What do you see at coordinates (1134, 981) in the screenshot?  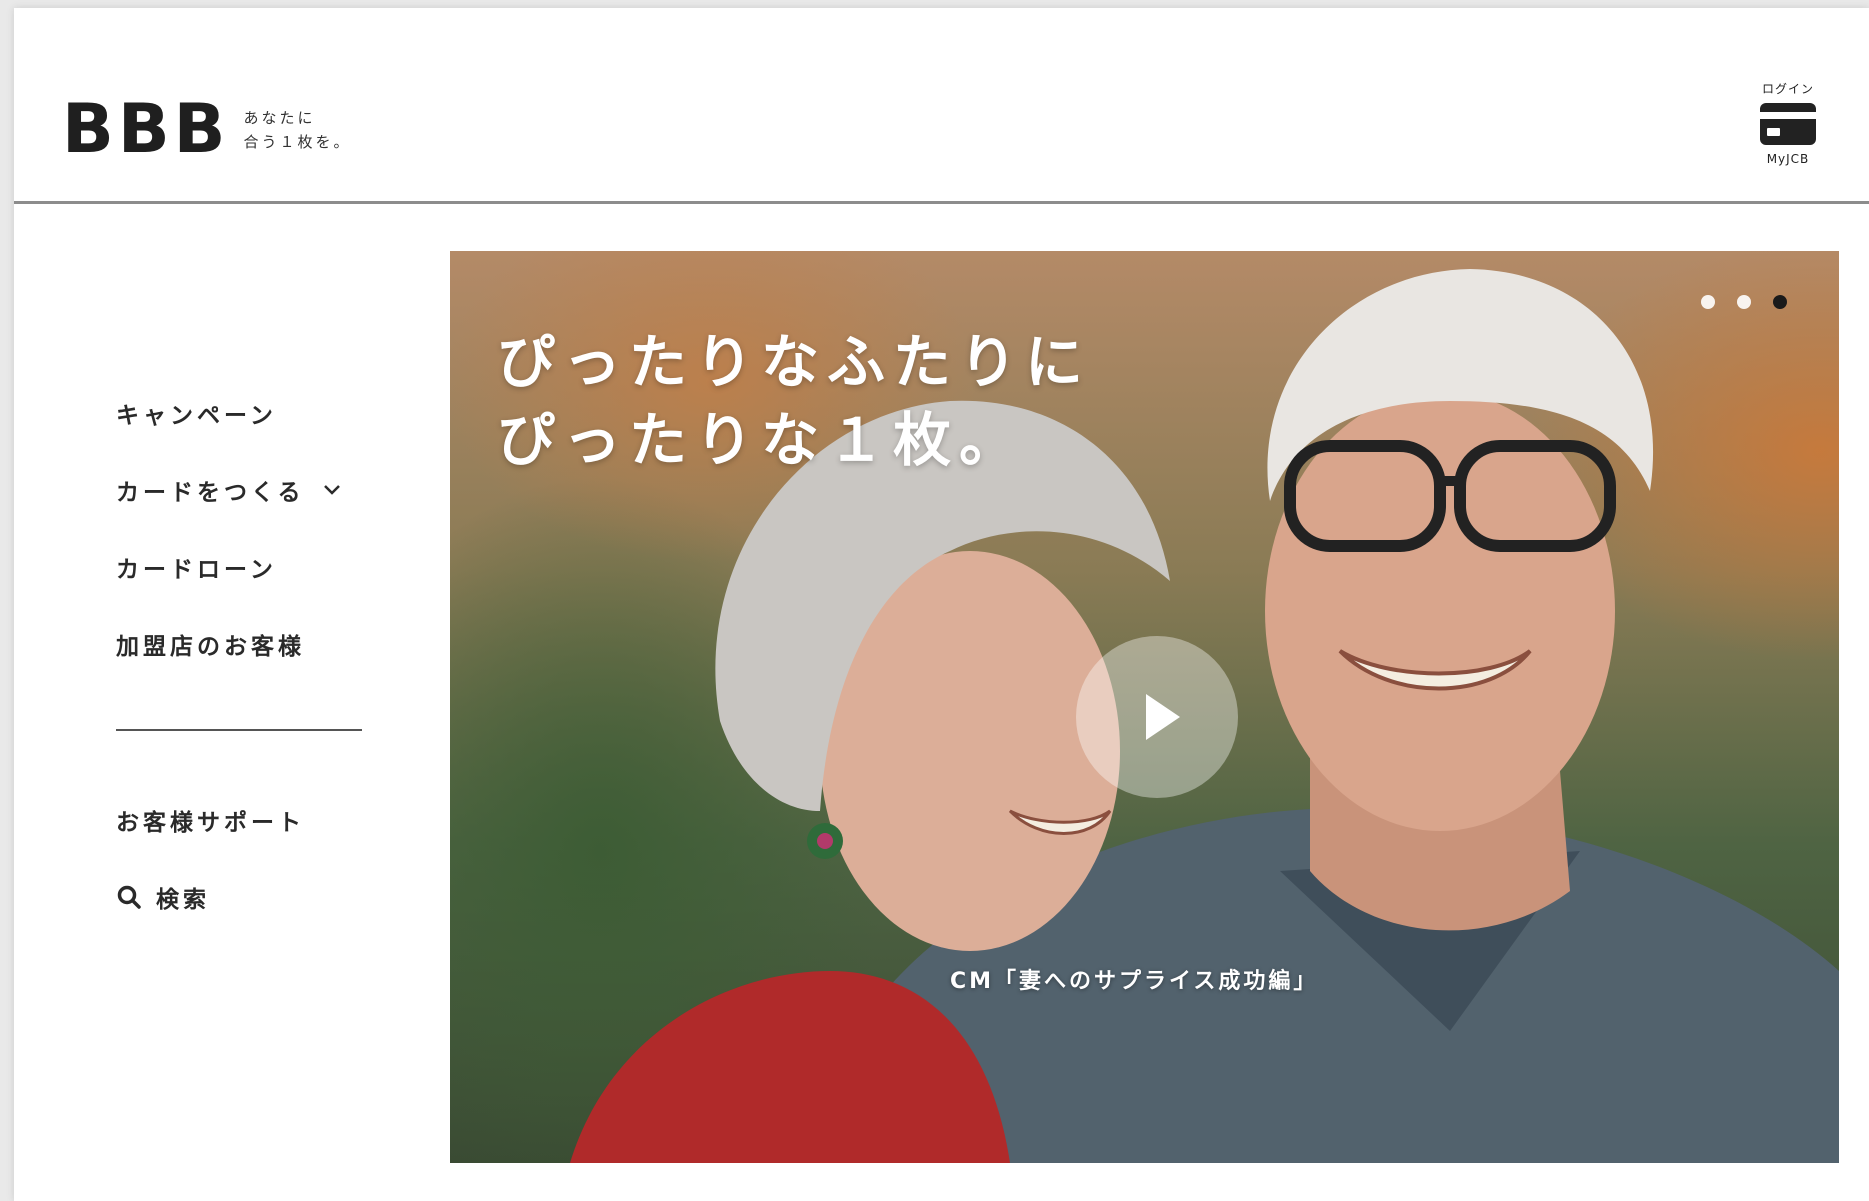 I see `hero-caption: CM「妻へのサプライス成功編」` at bounding box center [1134, 981].